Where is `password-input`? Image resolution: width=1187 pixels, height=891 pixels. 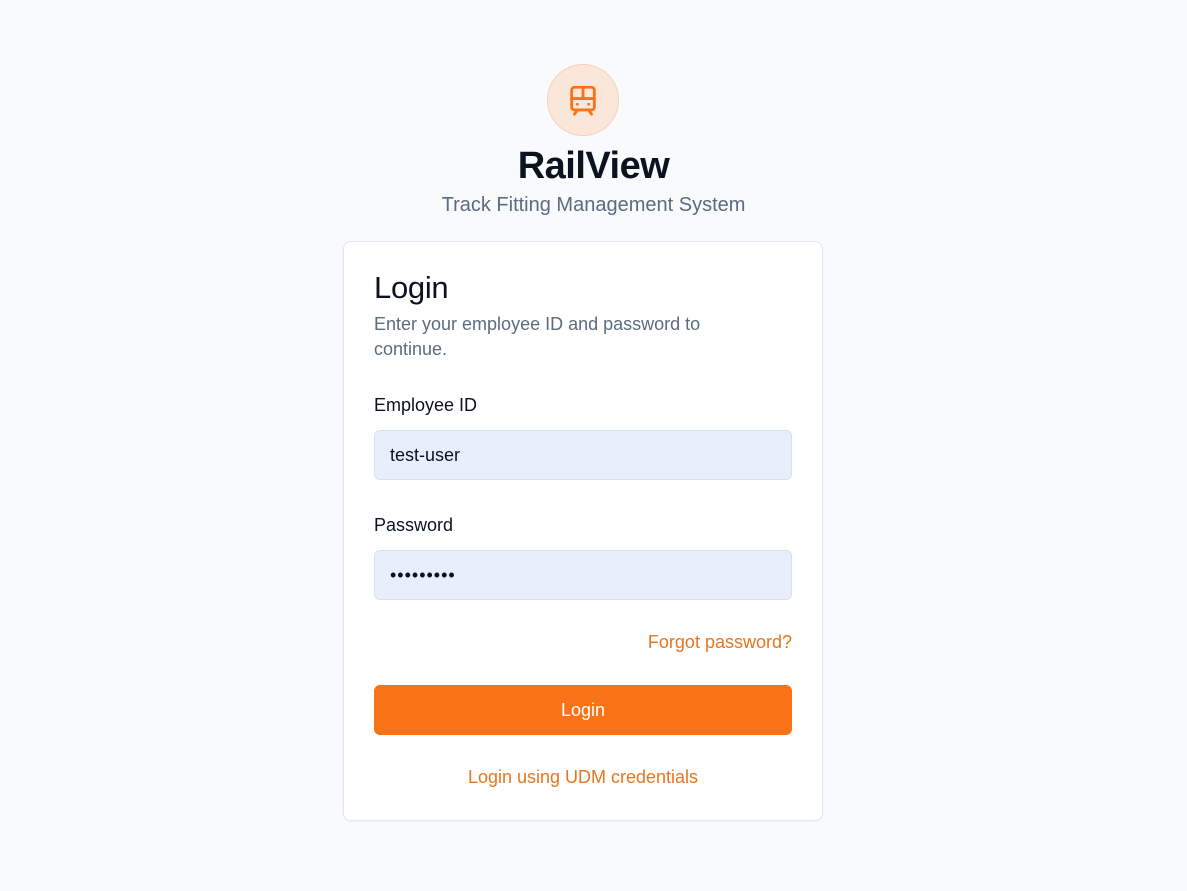 password-input is located at coordinates (583, 575).